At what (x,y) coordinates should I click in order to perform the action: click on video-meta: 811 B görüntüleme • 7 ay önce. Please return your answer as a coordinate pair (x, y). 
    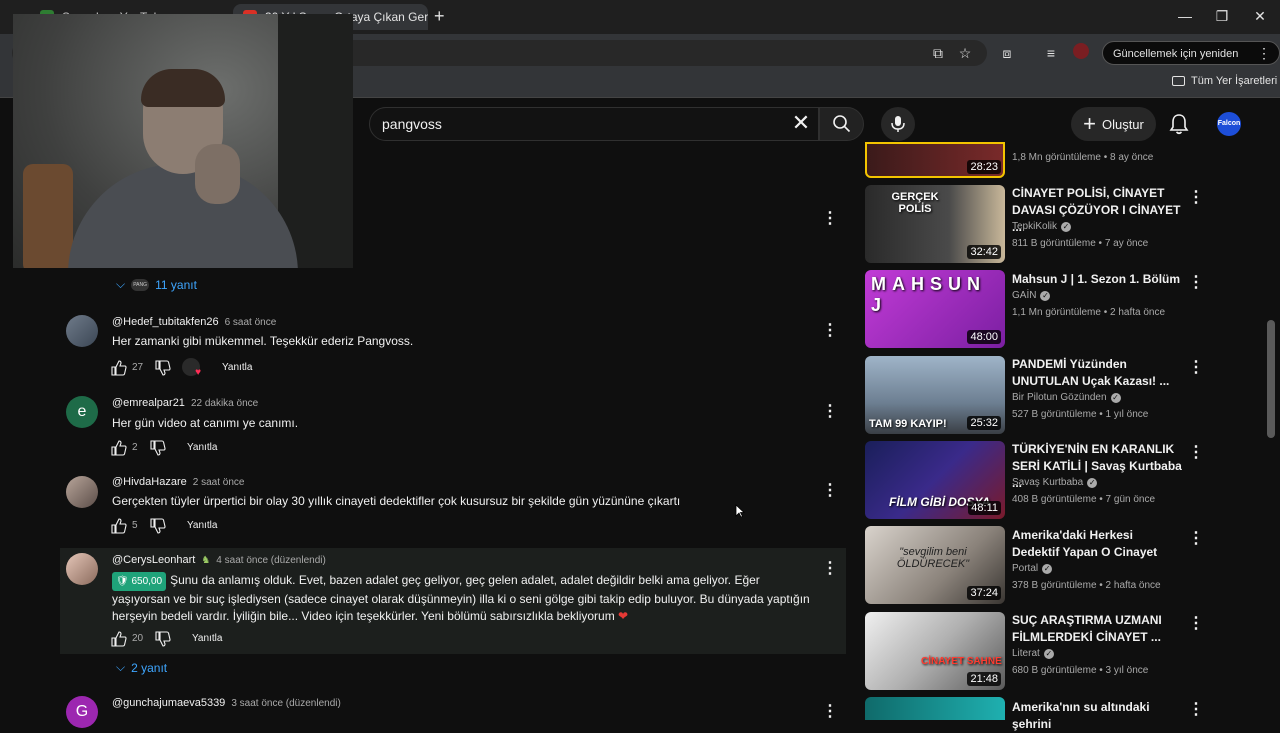
    Looking at the image, I should click on (1080, 243).